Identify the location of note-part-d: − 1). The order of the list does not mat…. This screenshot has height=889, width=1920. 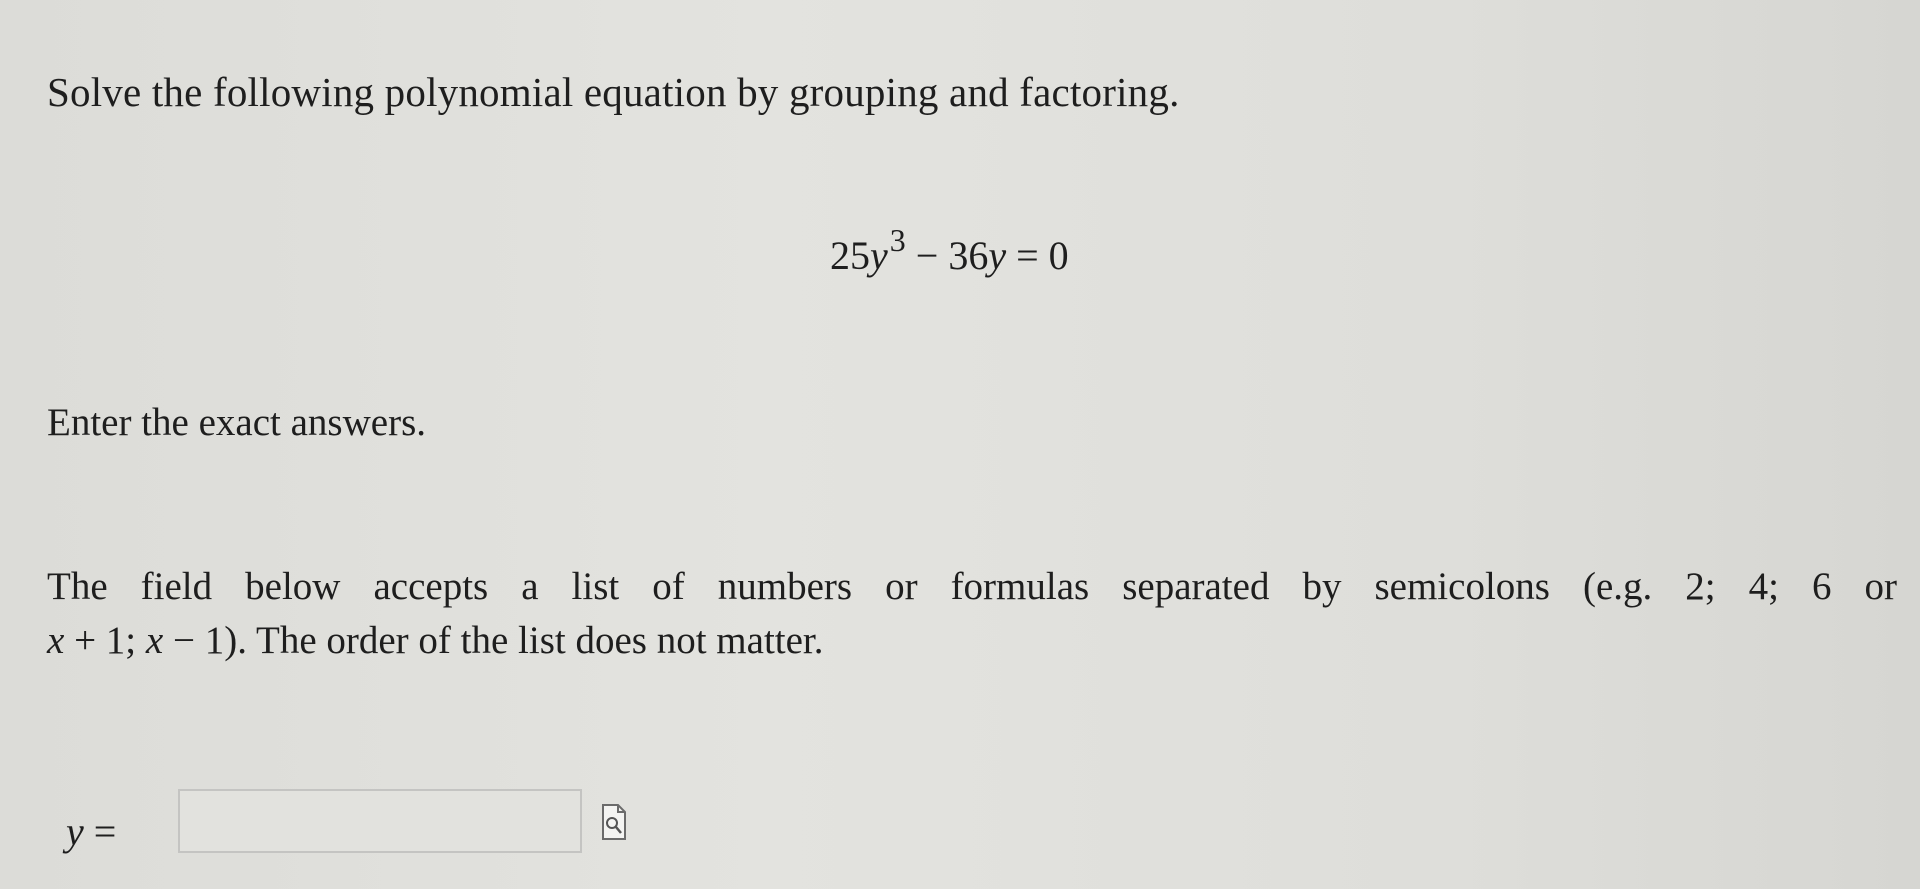
(493, 640).